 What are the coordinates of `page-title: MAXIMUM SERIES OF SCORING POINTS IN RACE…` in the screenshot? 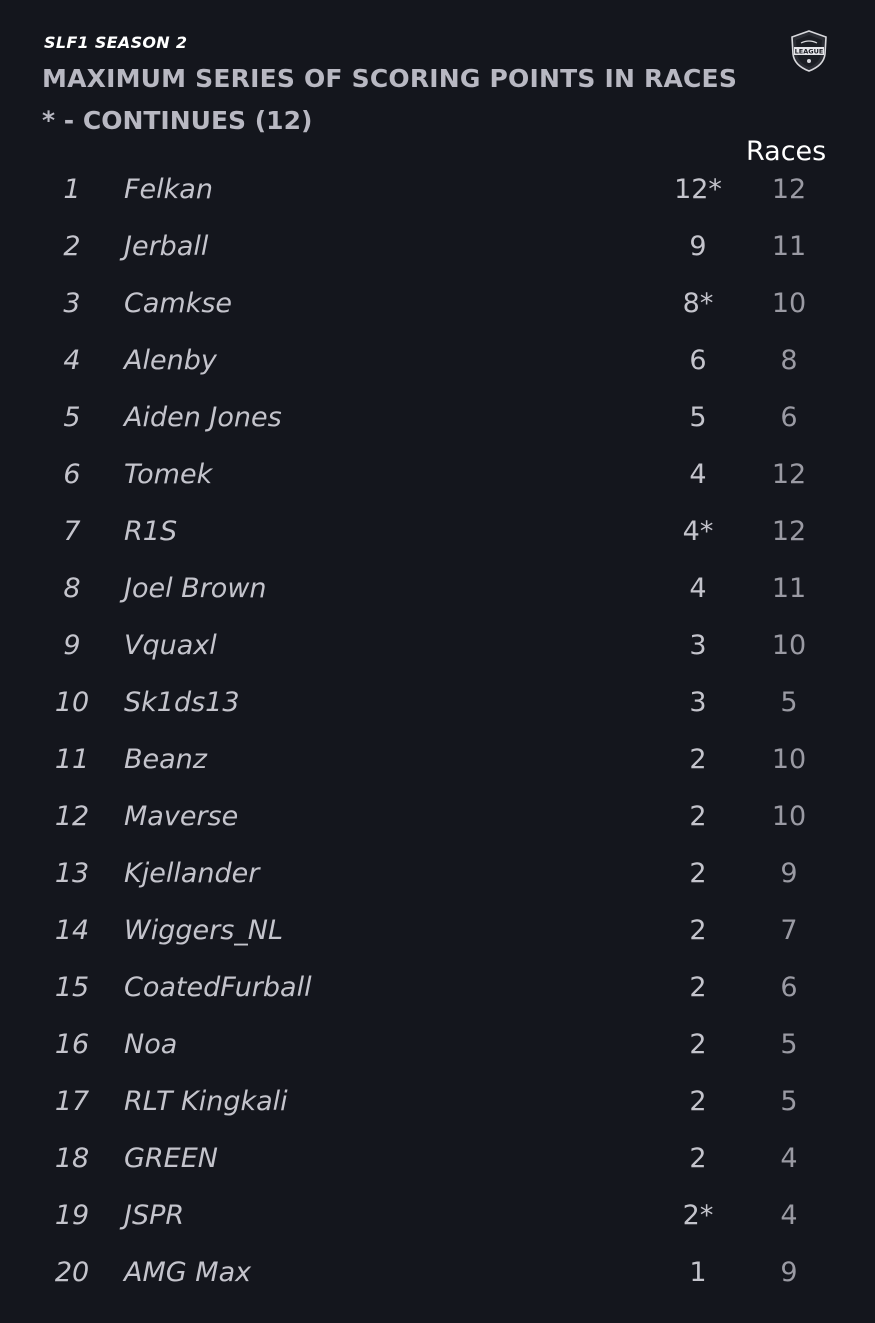 It's located at (390, 78).